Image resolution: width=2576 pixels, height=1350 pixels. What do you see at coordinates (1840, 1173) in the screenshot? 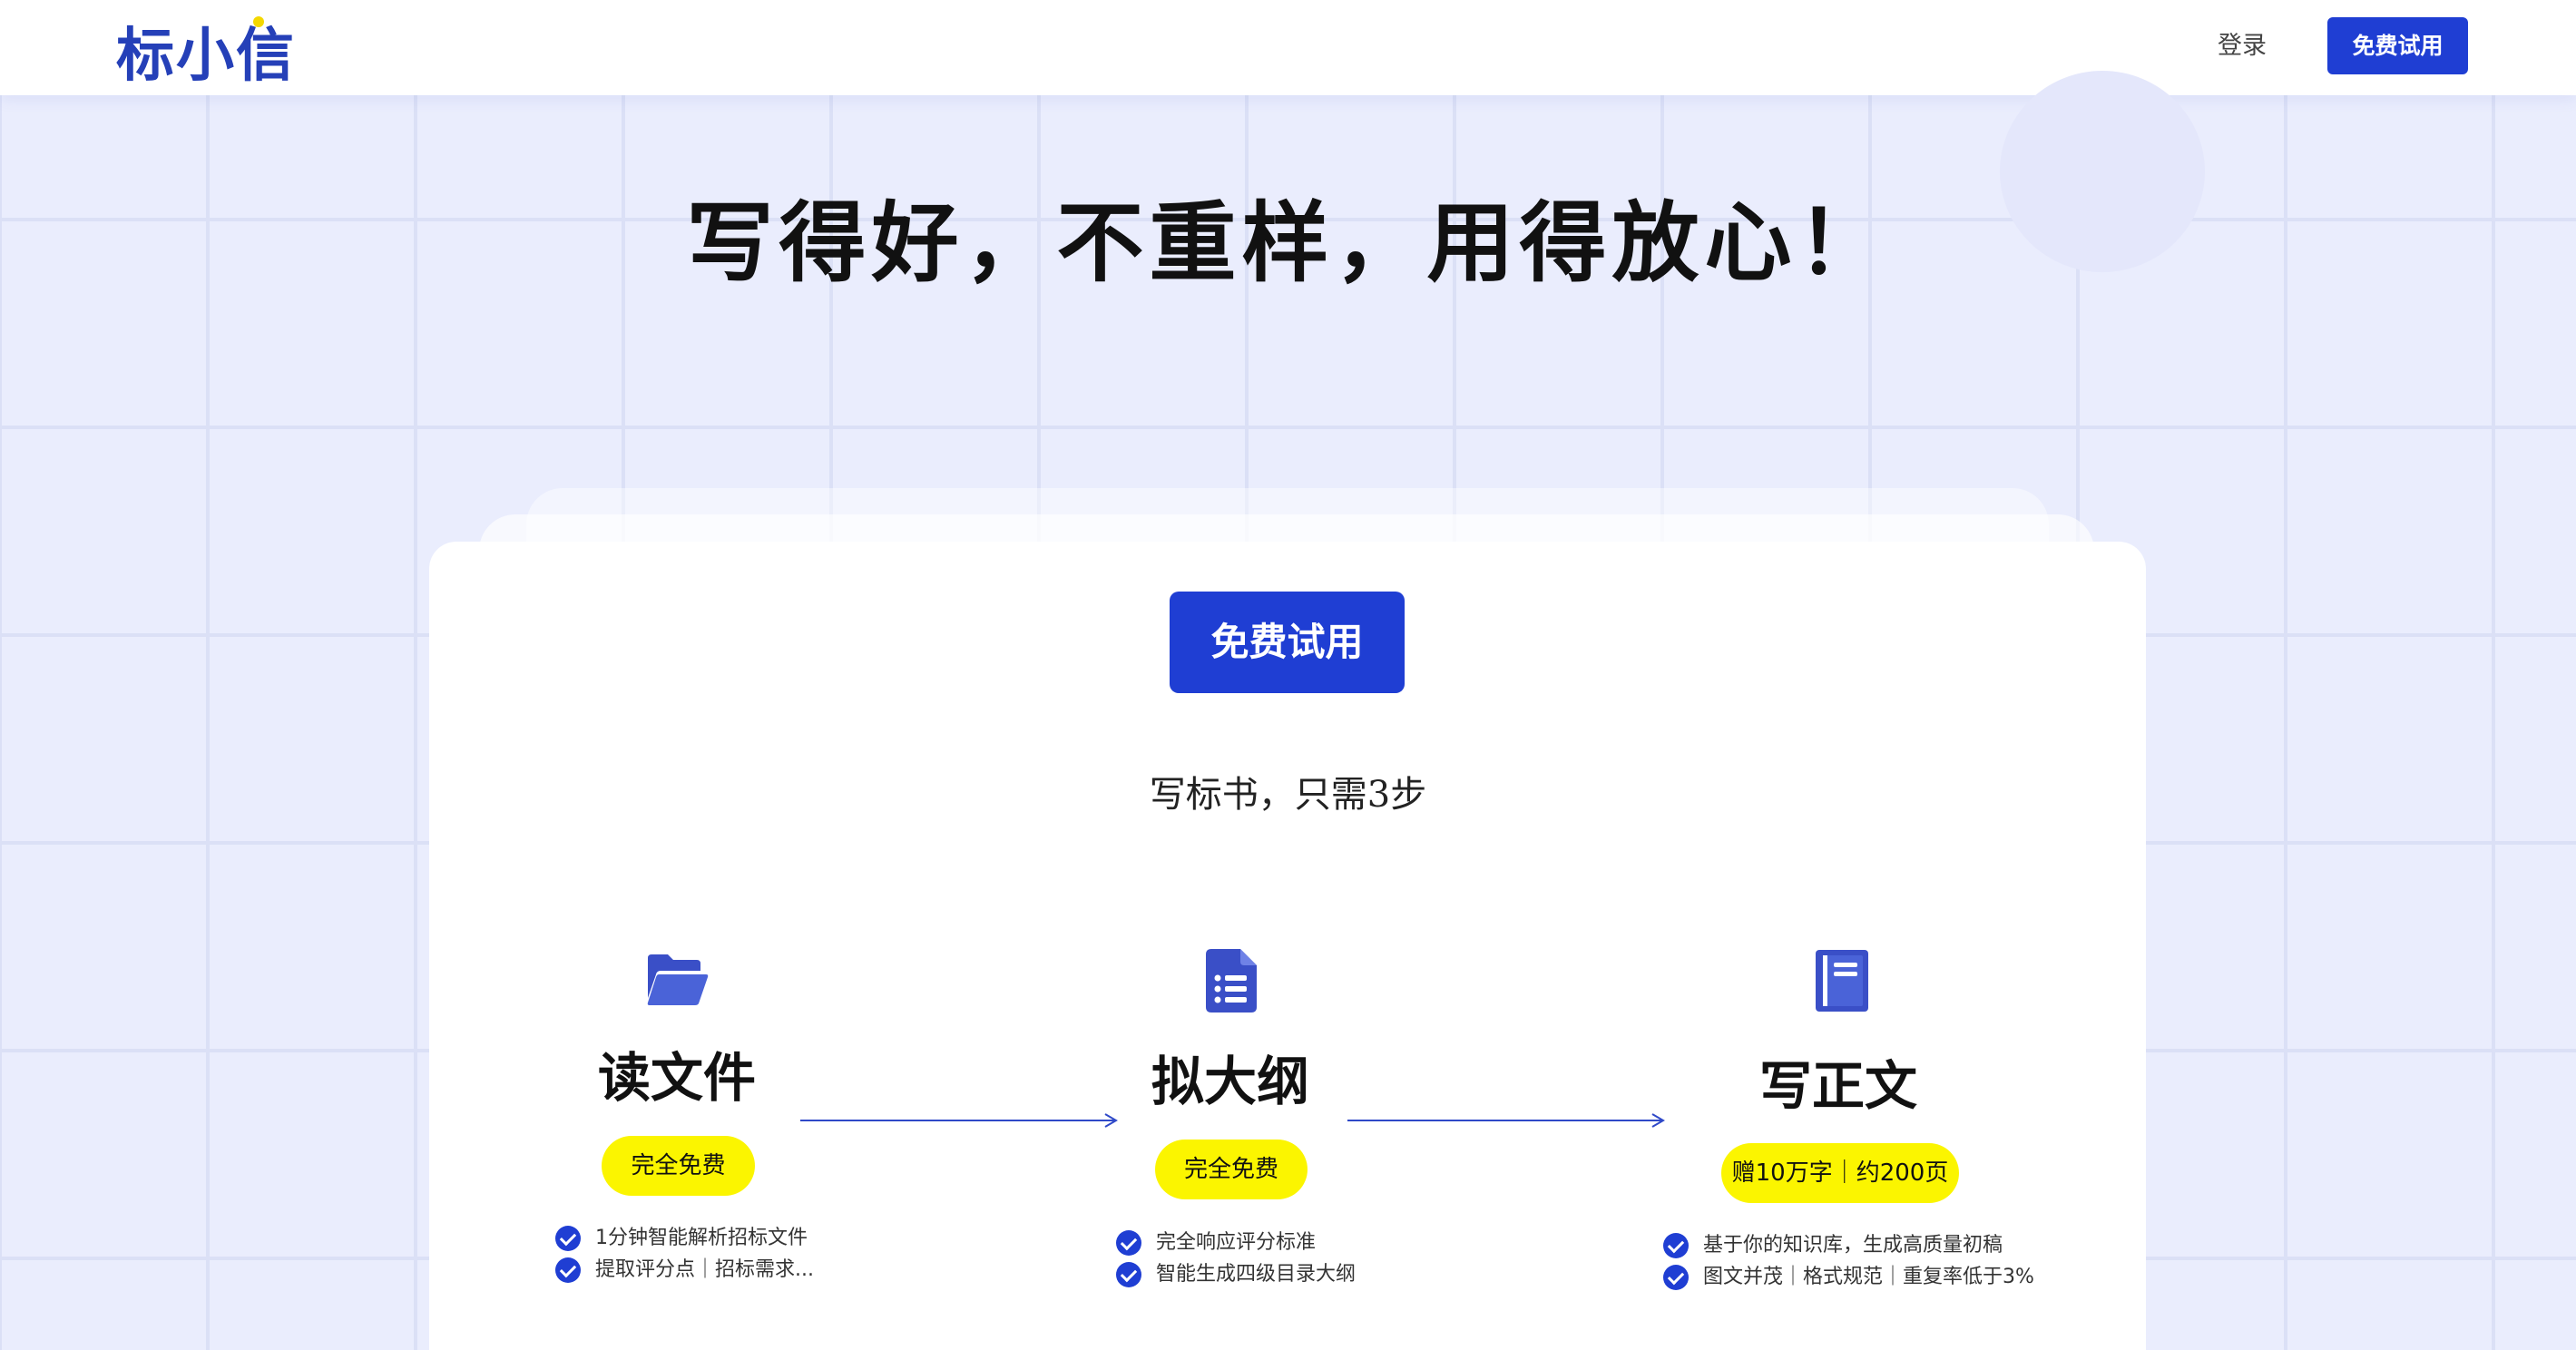
I see `step-3-badge: 赠10万字｜约200页` at bounding box center [1840, 1173].